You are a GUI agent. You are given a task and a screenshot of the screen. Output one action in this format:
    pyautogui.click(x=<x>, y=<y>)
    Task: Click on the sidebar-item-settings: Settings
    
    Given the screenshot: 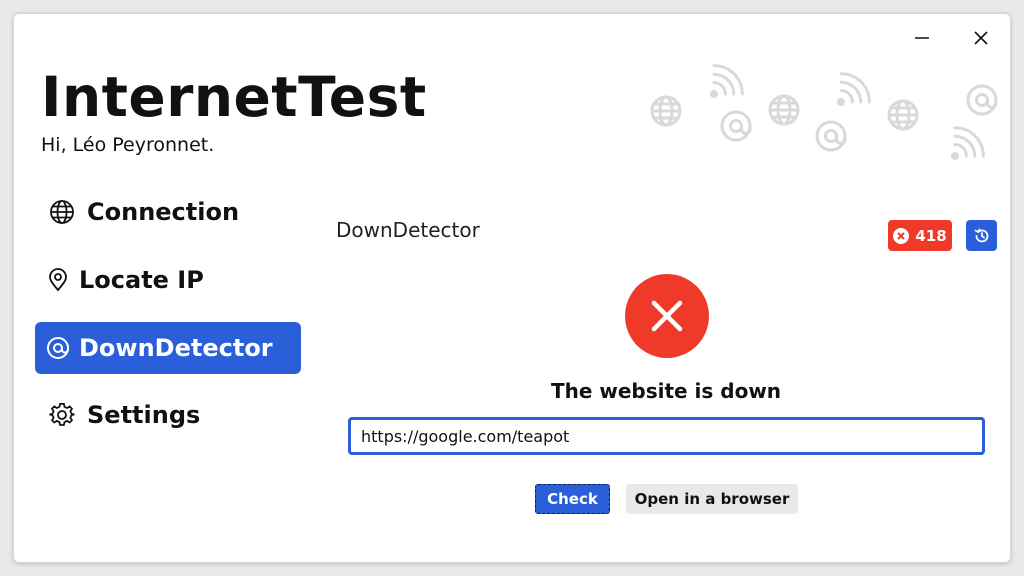 What is the action you would take?
    pyautogui.click(x=168, y=415)
    